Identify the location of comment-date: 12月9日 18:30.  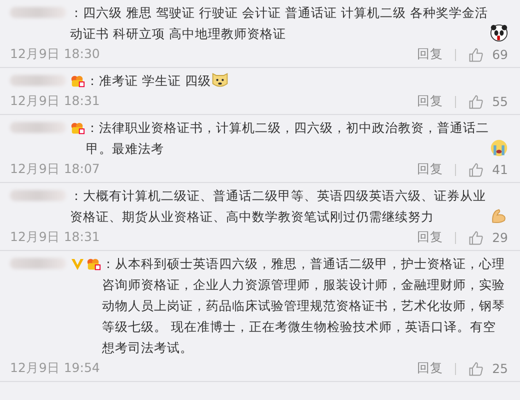
(55, 54).